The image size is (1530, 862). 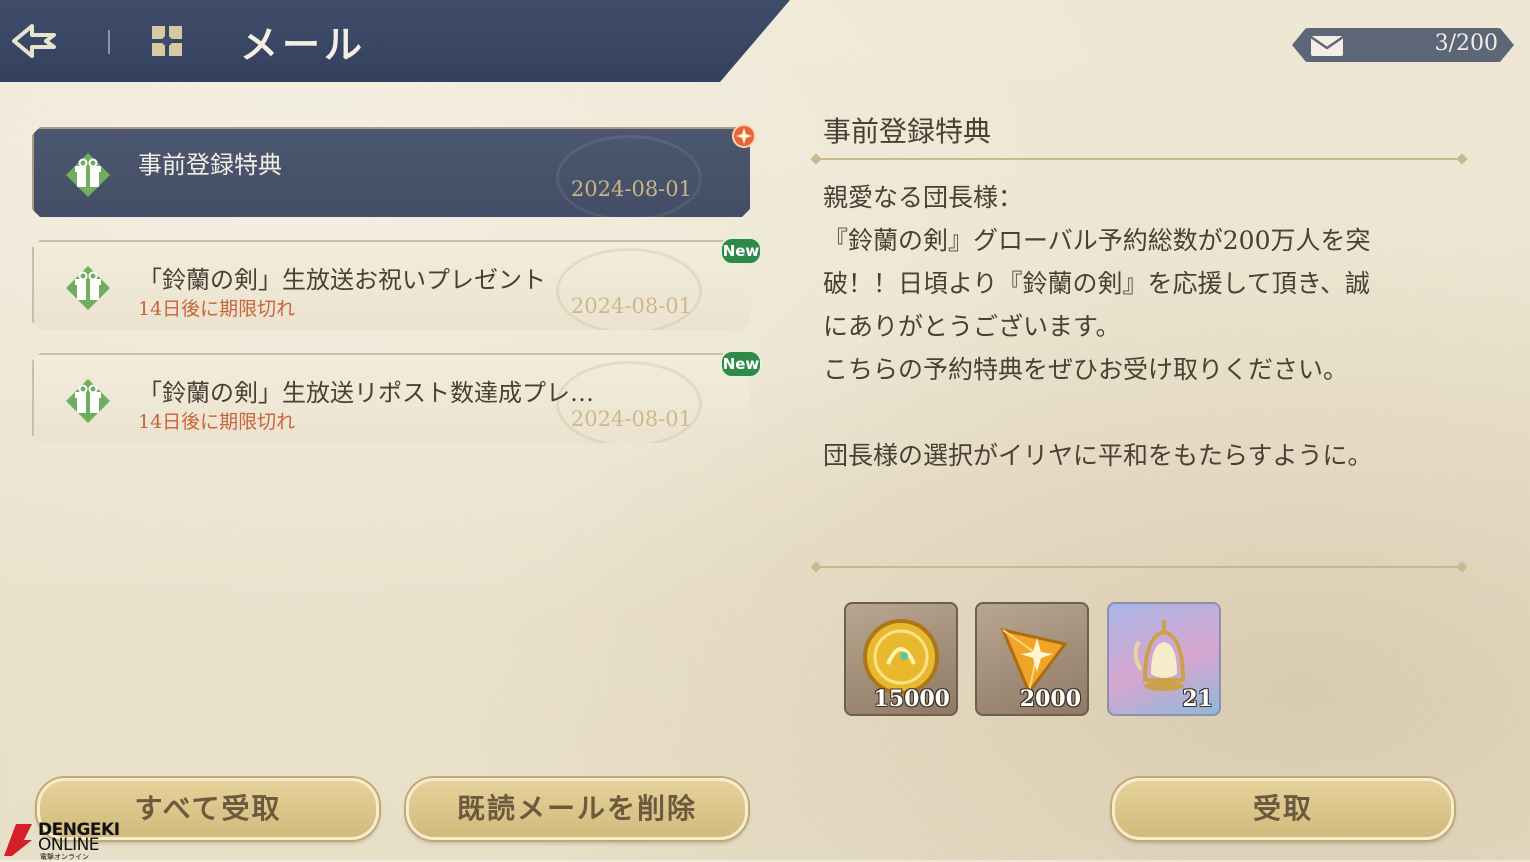 I want to click on ornament-decoration, so click(x=629, y=289).